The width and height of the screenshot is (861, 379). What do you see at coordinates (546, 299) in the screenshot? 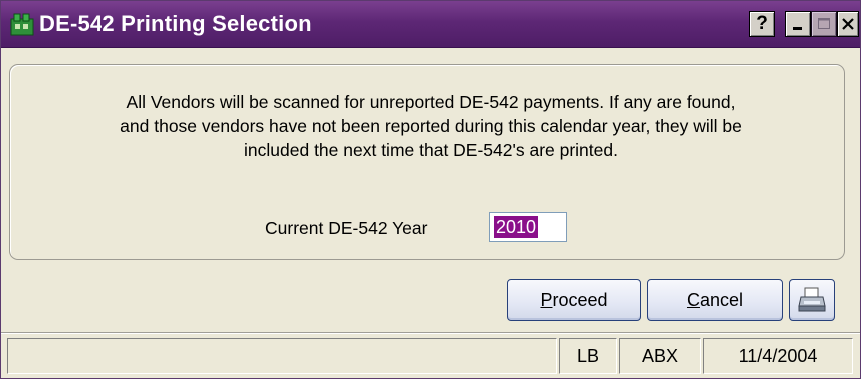
I see `proceed-mnemonic: P` at bounding box center [546, 299].